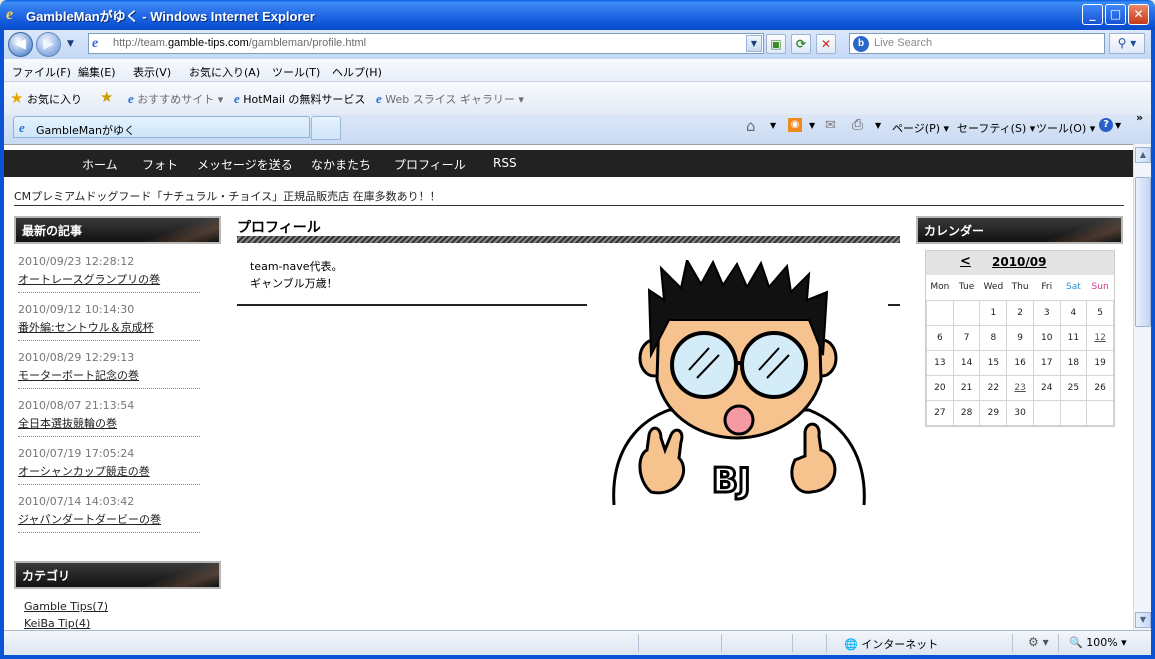 This screenshot has width=1155, height=659. Describe the element at coordinates (357, 72) in the screenshot. I see `menu-help: ヘルプ(H)` at that location.